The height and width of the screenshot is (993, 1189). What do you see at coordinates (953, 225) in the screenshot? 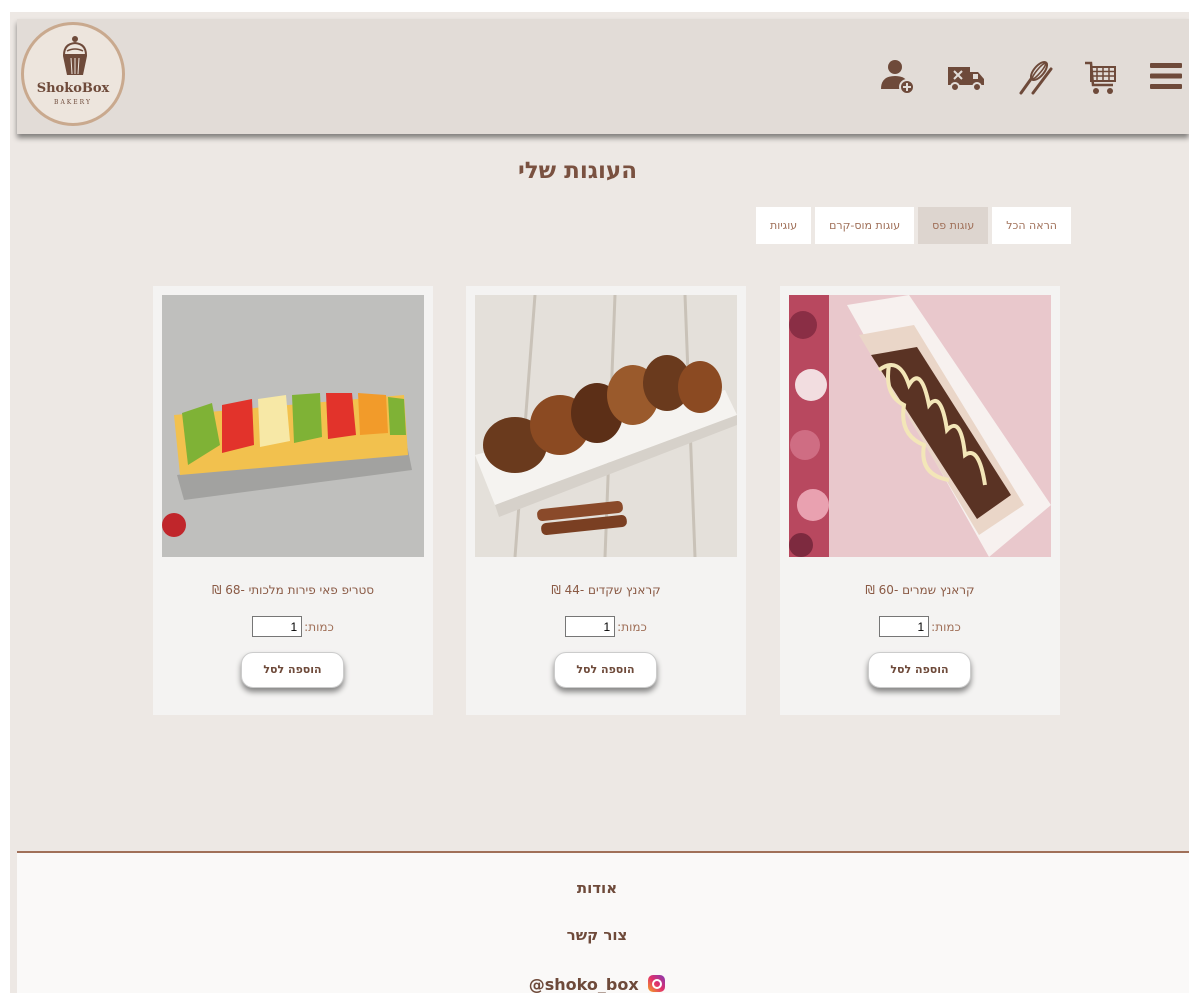
I see `filter-strip-cakes: עוגות פס` at bounding box center [953, 225].